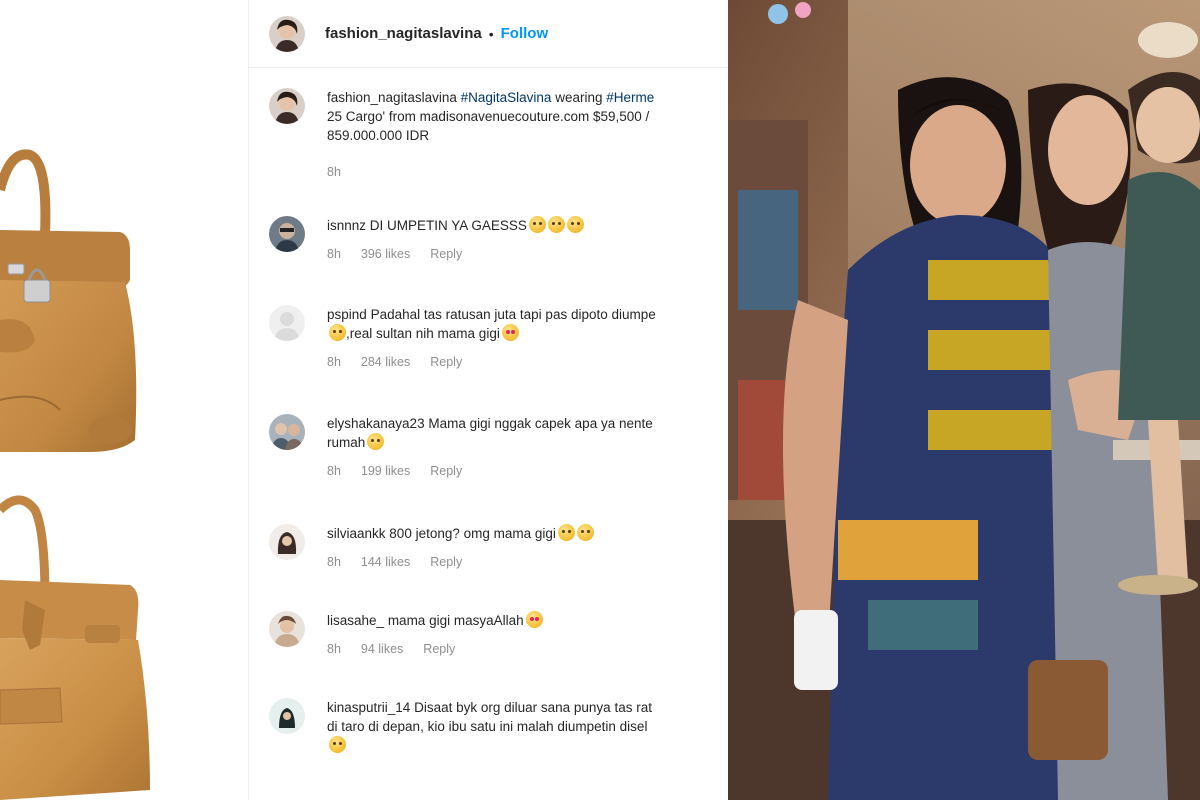 The image size is (1200, 800). What do you see at coordinates (579, 97) in the screenshot?
I see `caption-fragment: wearing` at bounding box center [579, 97].